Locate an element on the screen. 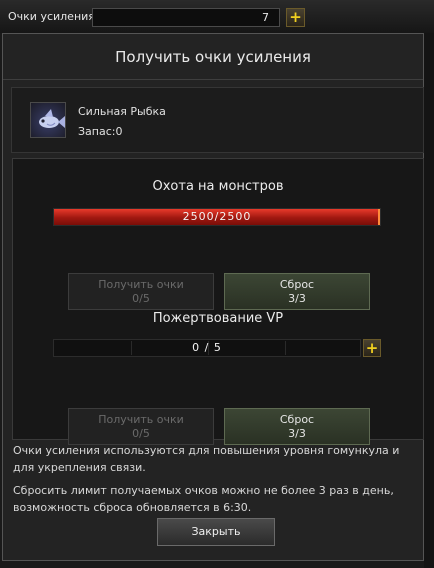  item-stock: Запас:0 is located at coordinates (100, 131).